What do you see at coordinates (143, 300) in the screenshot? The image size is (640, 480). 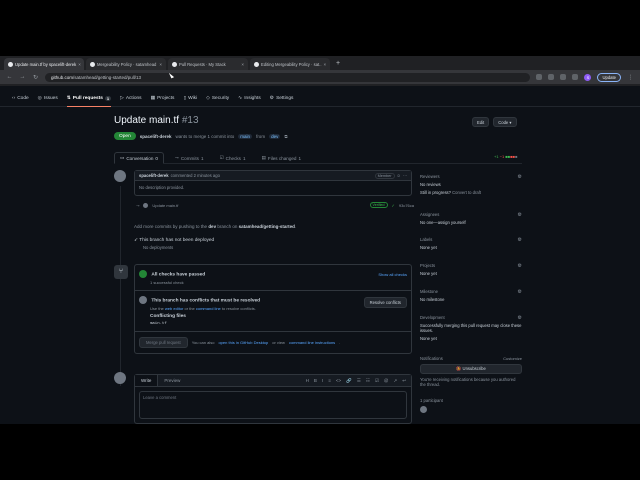 I see `alert-icon` at bounding box center [143, 300].